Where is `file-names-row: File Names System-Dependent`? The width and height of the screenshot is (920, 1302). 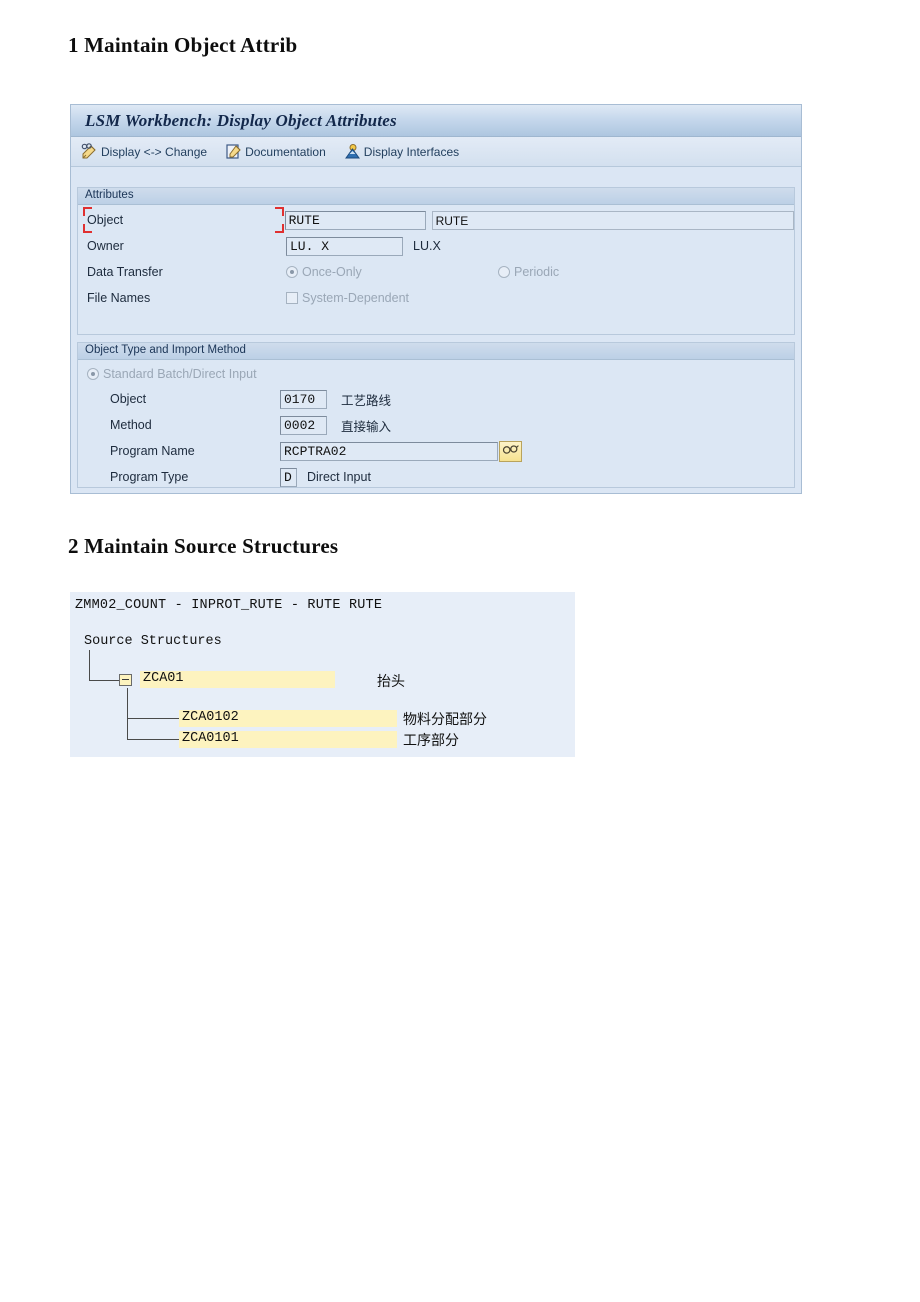
file-names-row: File Names System-Dependent is located at coordinates (436, 298).